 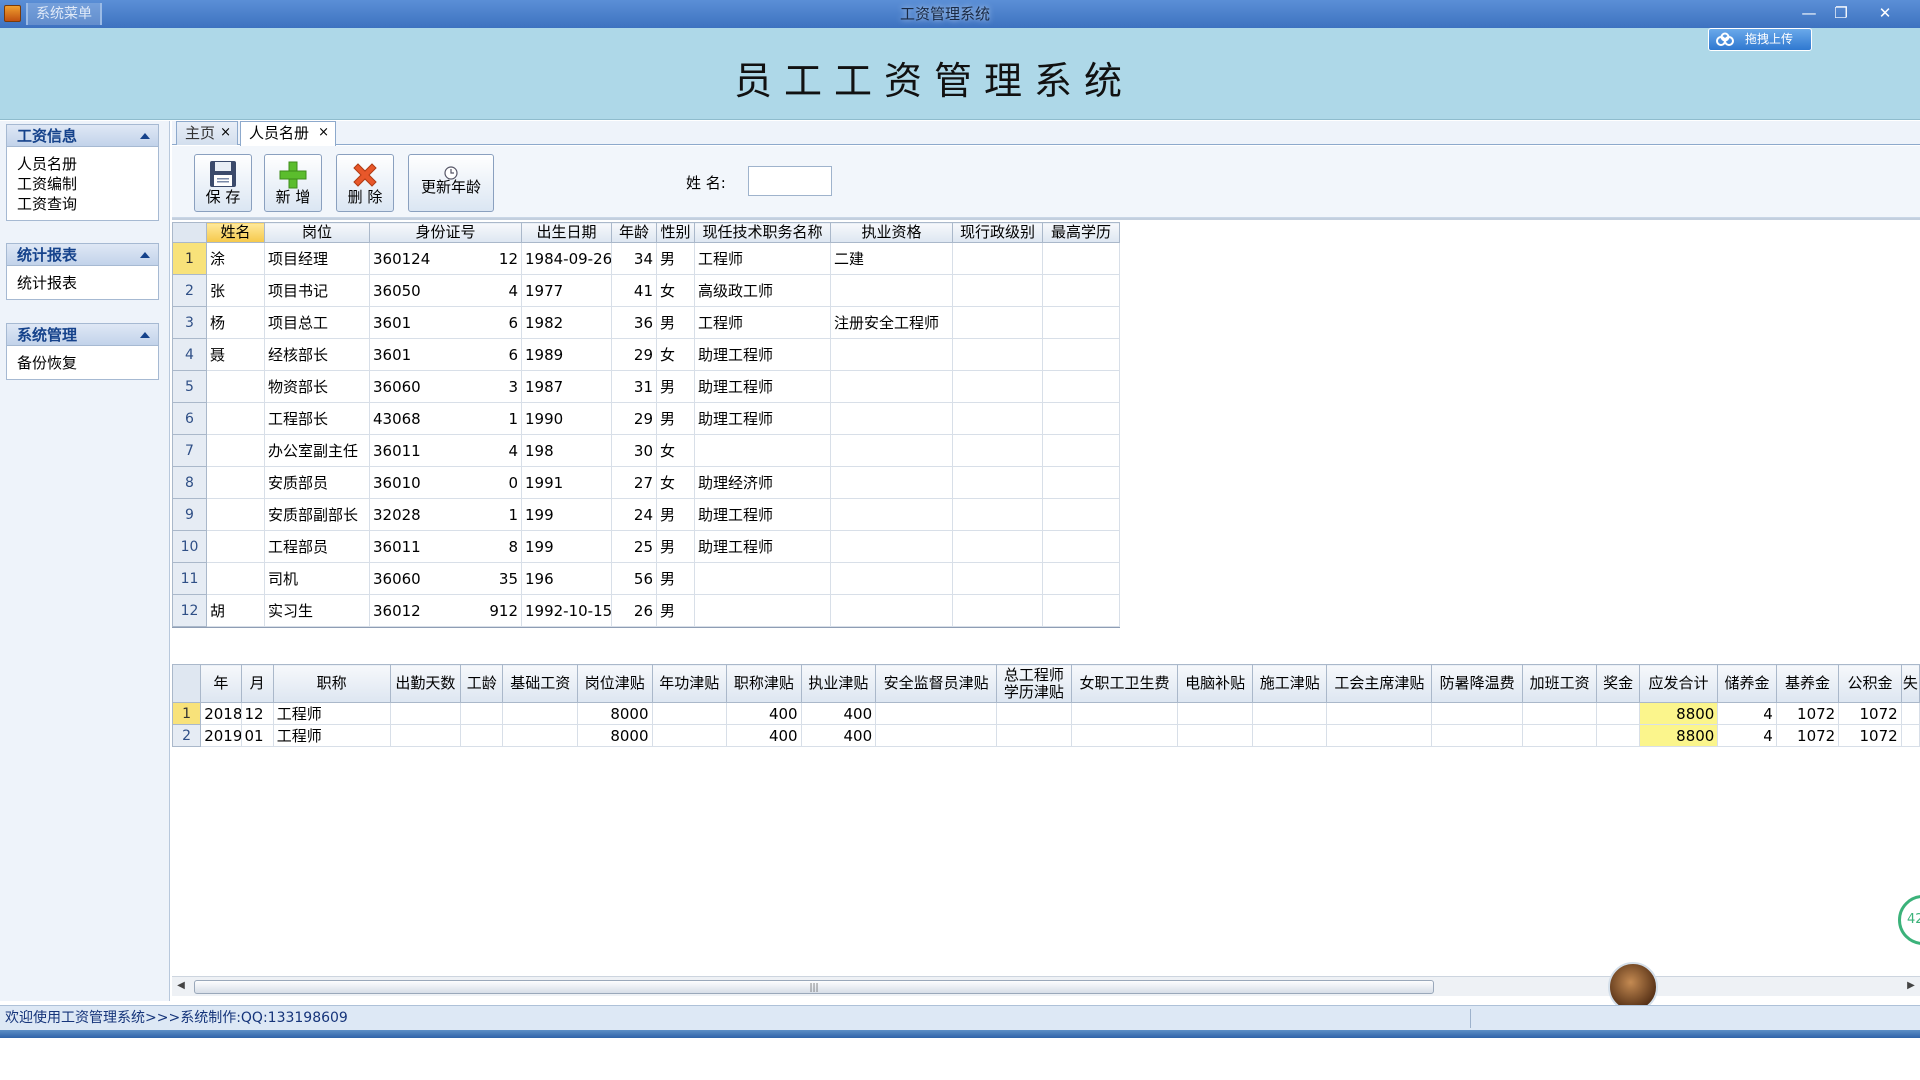 I want to click on table-row: 3 杨项目总工 3601 6 1982 36 男工程师 注册安全工程师, so click(x=646, y=322).